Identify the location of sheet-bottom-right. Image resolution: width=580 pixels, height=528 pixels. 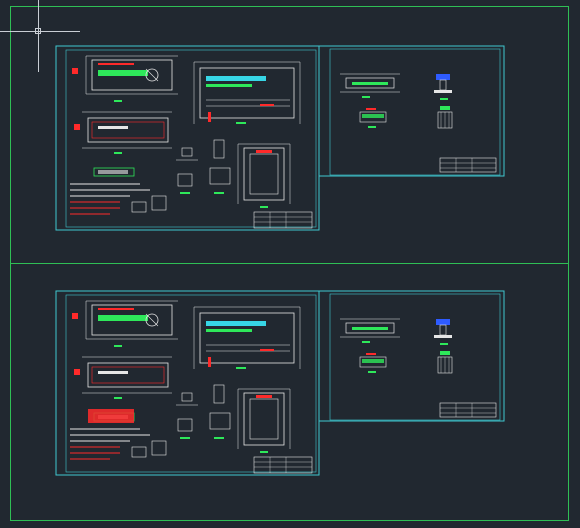
(411, 356).